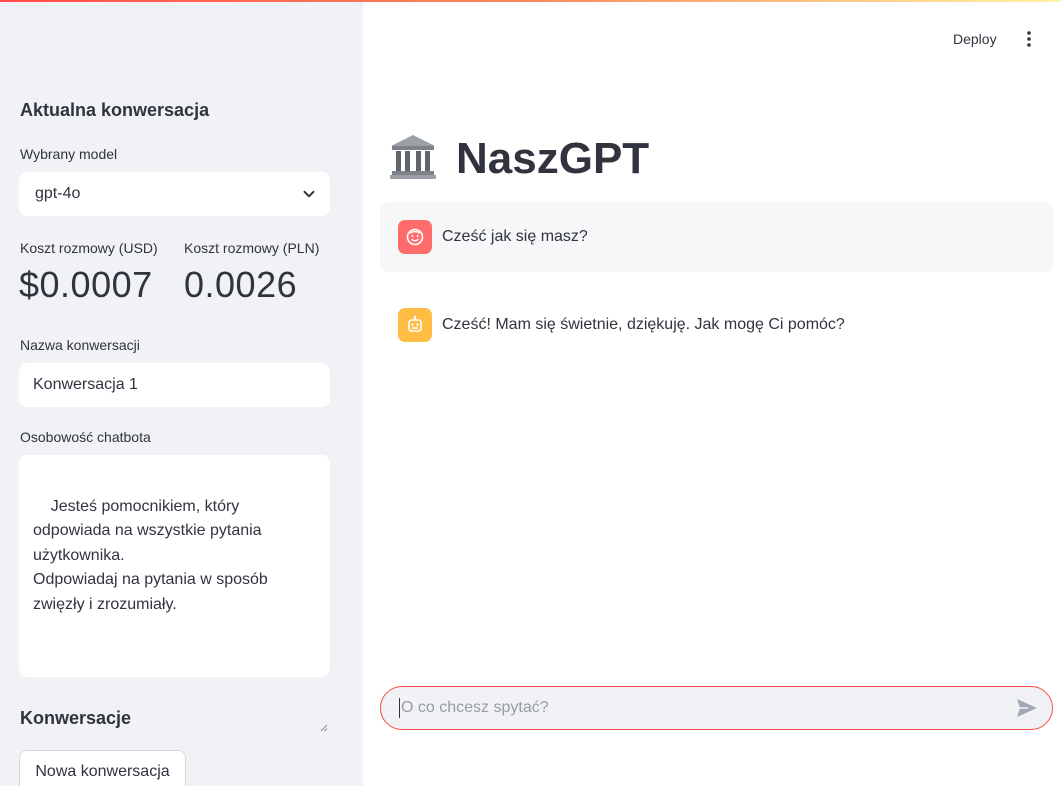  Describe the element at coordinates (399, 708) in the screenshot. I see `text-caret` at that location.